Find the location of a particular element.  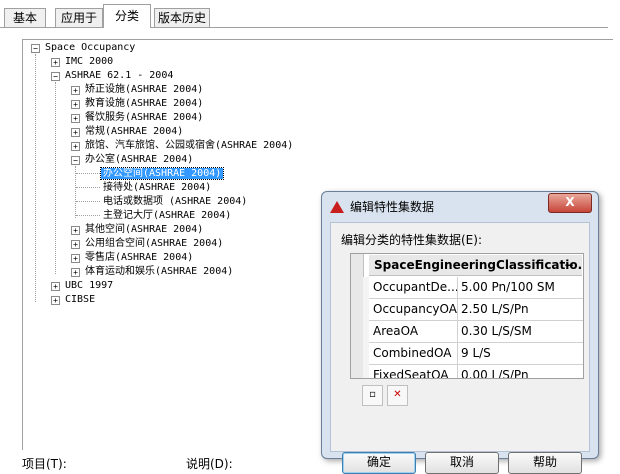

tree-node: 接待处(ASHRAE 2004) is located at coordinates (157, 188).